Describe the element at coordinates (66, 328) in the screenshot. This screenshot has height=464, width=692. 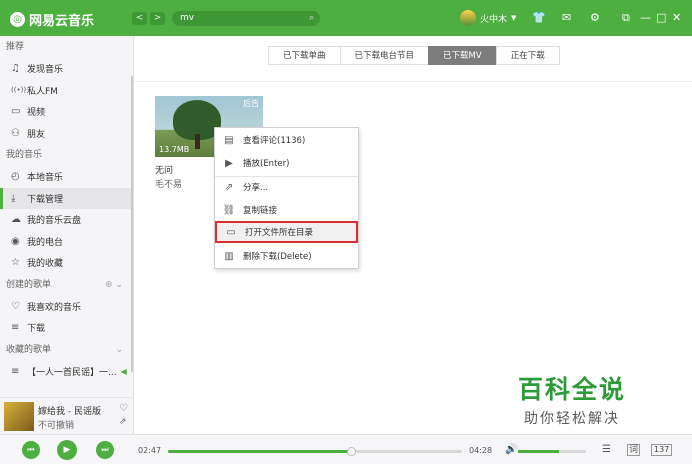
I see `sidebar-item-download-playlist: ≡ 下载` at that location.